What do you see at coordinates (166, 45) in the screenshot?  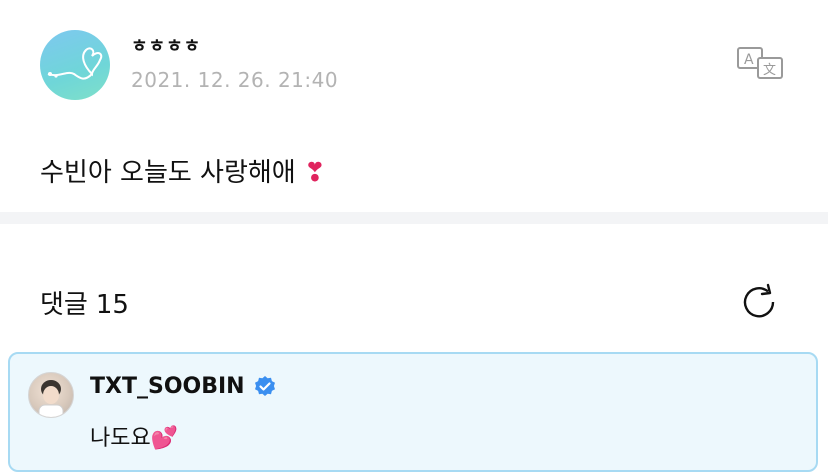 I see `post-author-name: ㅎㅎㅎㅎ` at bounding box center [166, 45].